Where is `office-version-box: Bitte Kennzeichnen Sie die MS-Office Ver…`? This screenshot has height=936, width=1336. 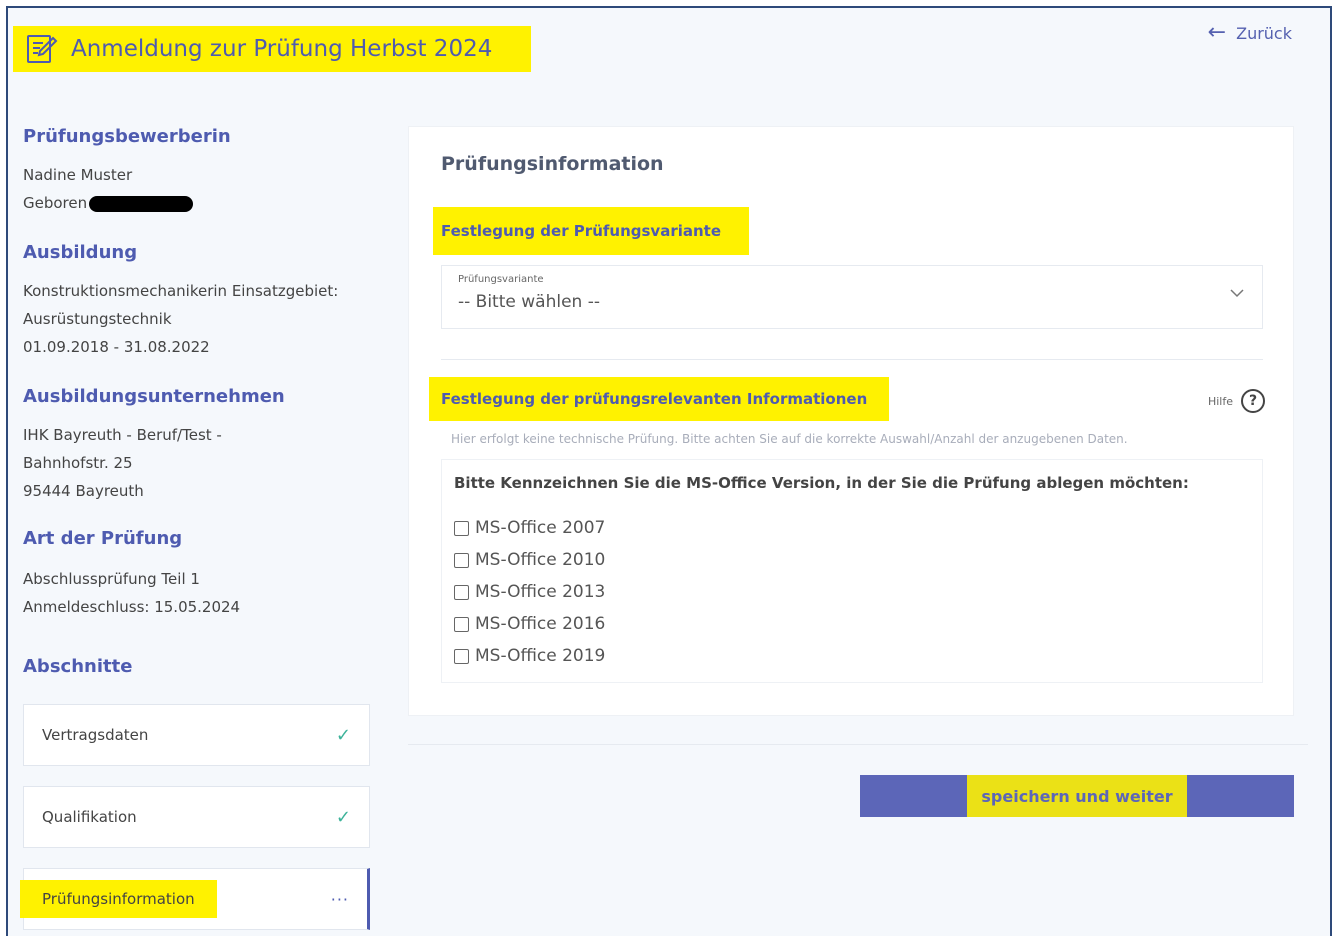 office-version-box: Bitte Kennzeichnen Sie die MS-Office Ver… is located at coordinates (852, 571).